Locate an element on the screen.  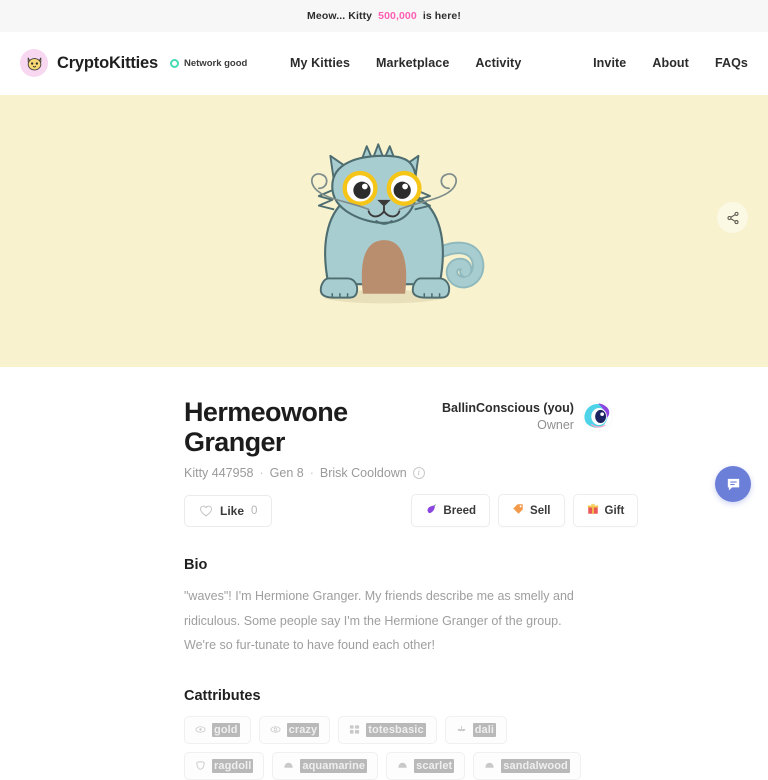
action-row: Like 0 Breed Sell Gift is located at coordinates (466, 511).